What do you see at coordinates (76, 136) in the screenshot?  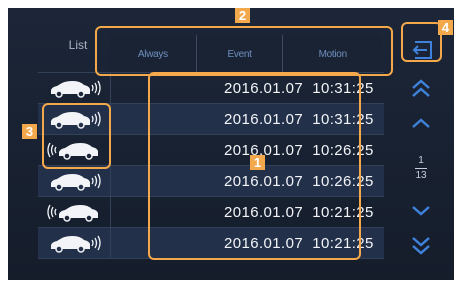 I see `callout-box-record-icons` at bounding box center [76, 136].